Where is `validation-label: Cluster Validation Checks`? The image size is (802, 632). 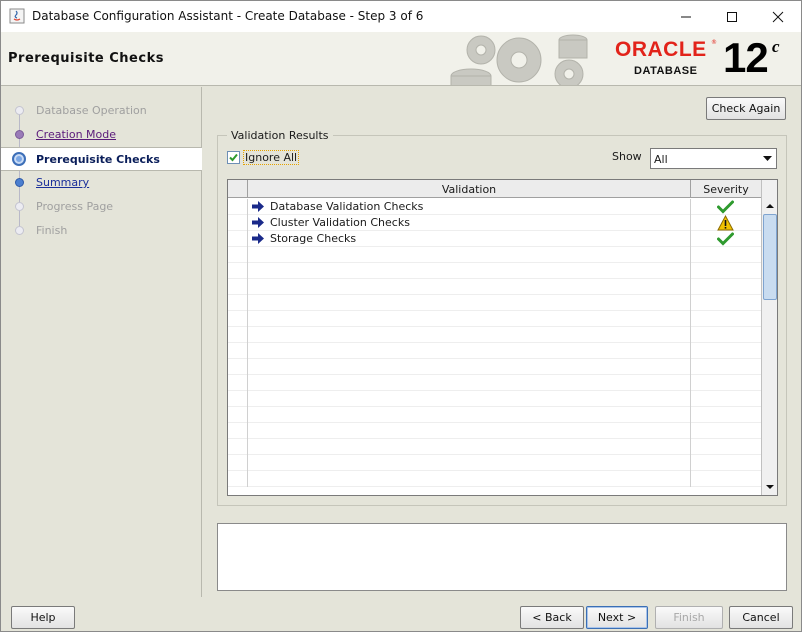
validation-label: Cluster Validation Checks is located at coordinates (340, 222).